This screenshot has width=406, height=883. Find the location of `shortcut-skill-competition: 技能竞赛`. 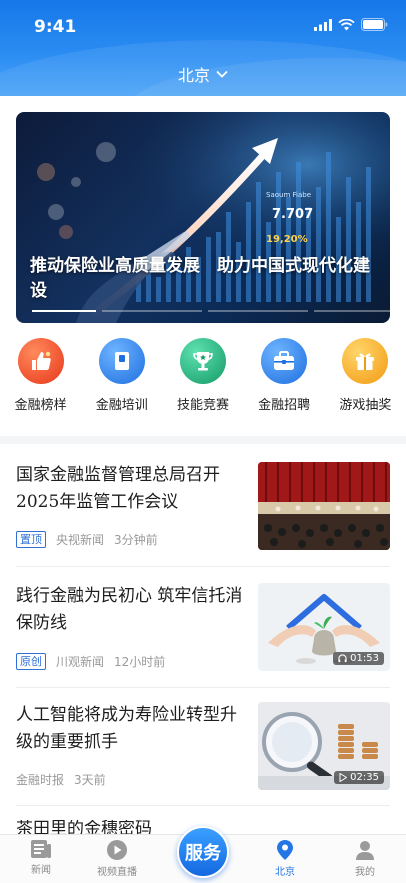

shortcut-skill-competition: 技能竞赛 is located at coordinates (202, 380).